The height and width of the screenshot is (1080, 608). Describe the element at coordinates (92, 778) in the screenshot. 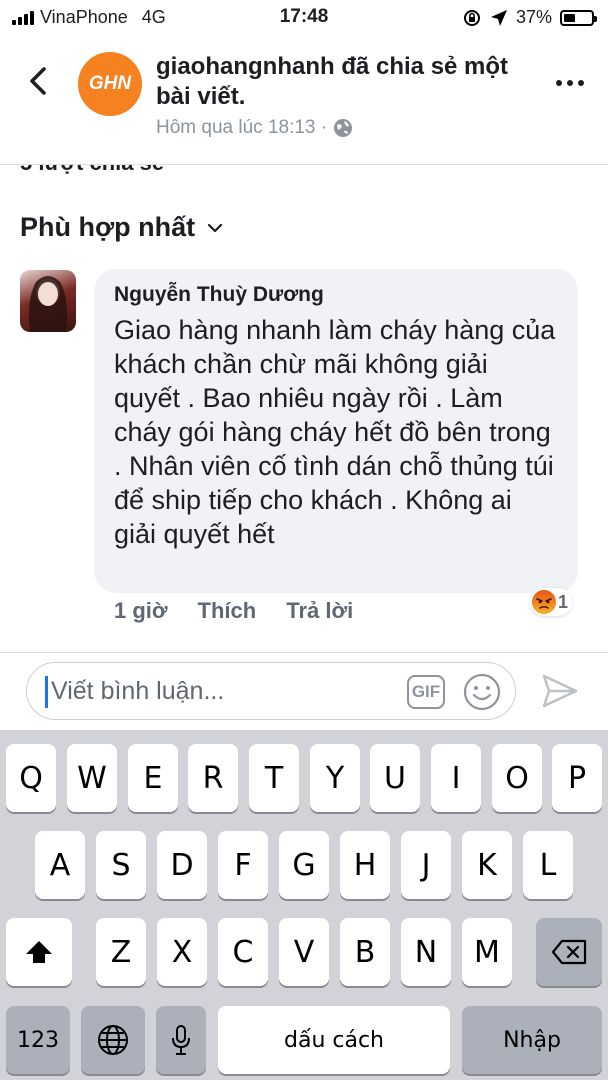

I see `key-w: W` at that location.